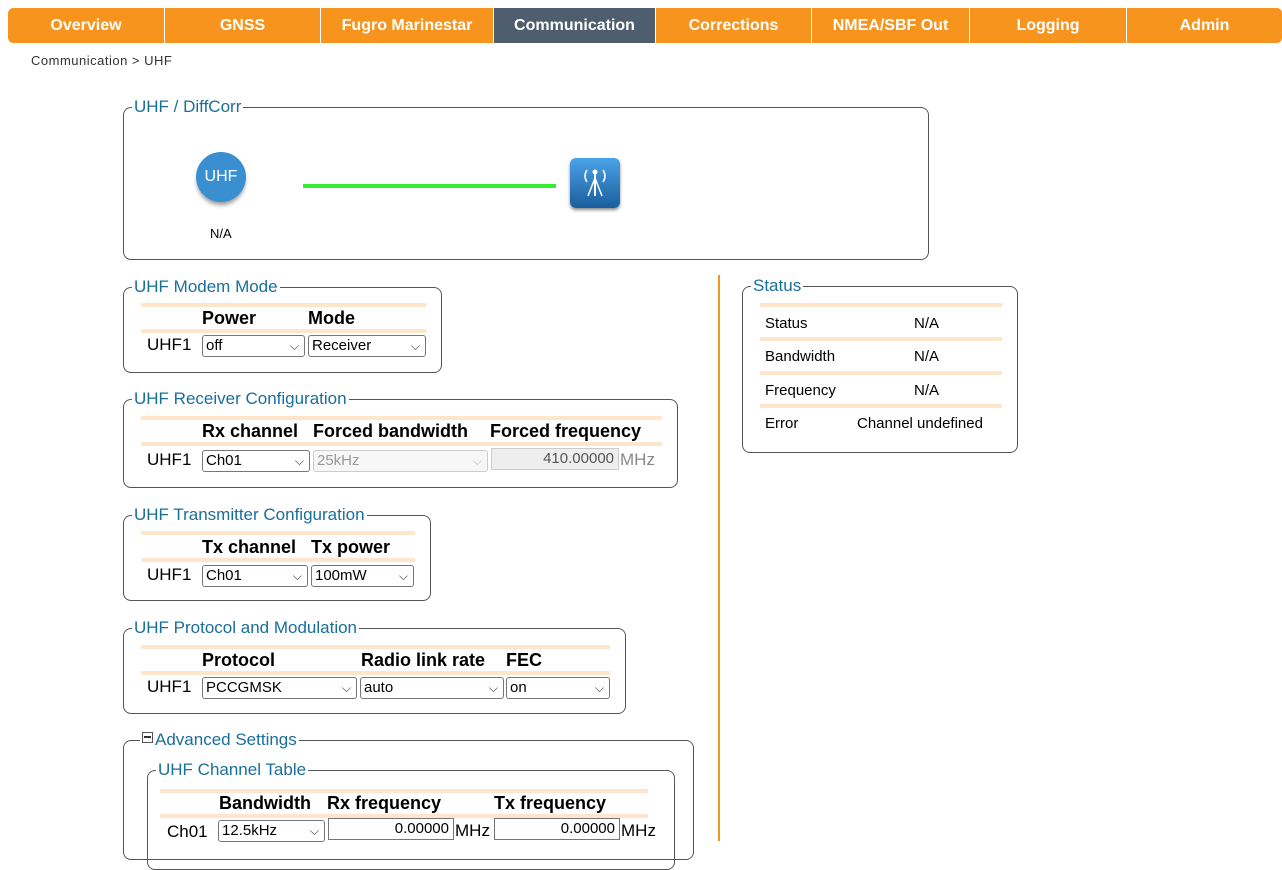 The image size is (1282, 870). Describe the element at coordinates (423, 660) in the screenshot. I see `header-radio-link-rate: Radio link rate` at that location.